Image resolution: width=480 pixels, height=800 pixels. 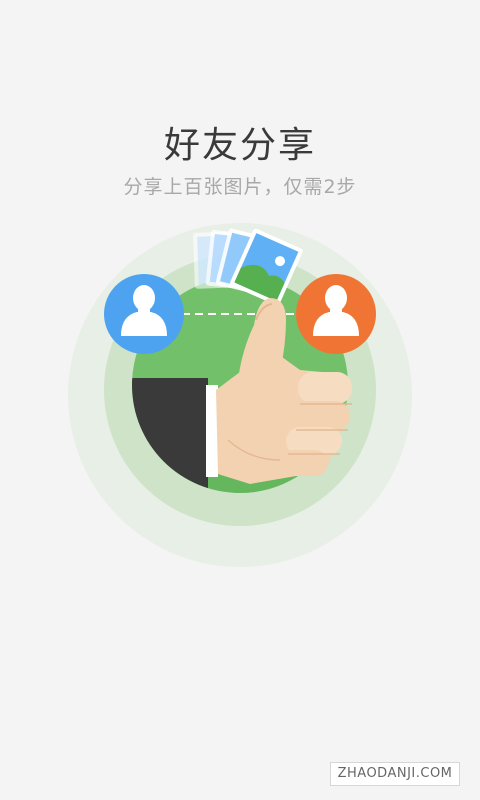 What do you see at coordinates (144, 314) in the screenshot?
I see `left-user-avatar` at bounding box center [144, 314].